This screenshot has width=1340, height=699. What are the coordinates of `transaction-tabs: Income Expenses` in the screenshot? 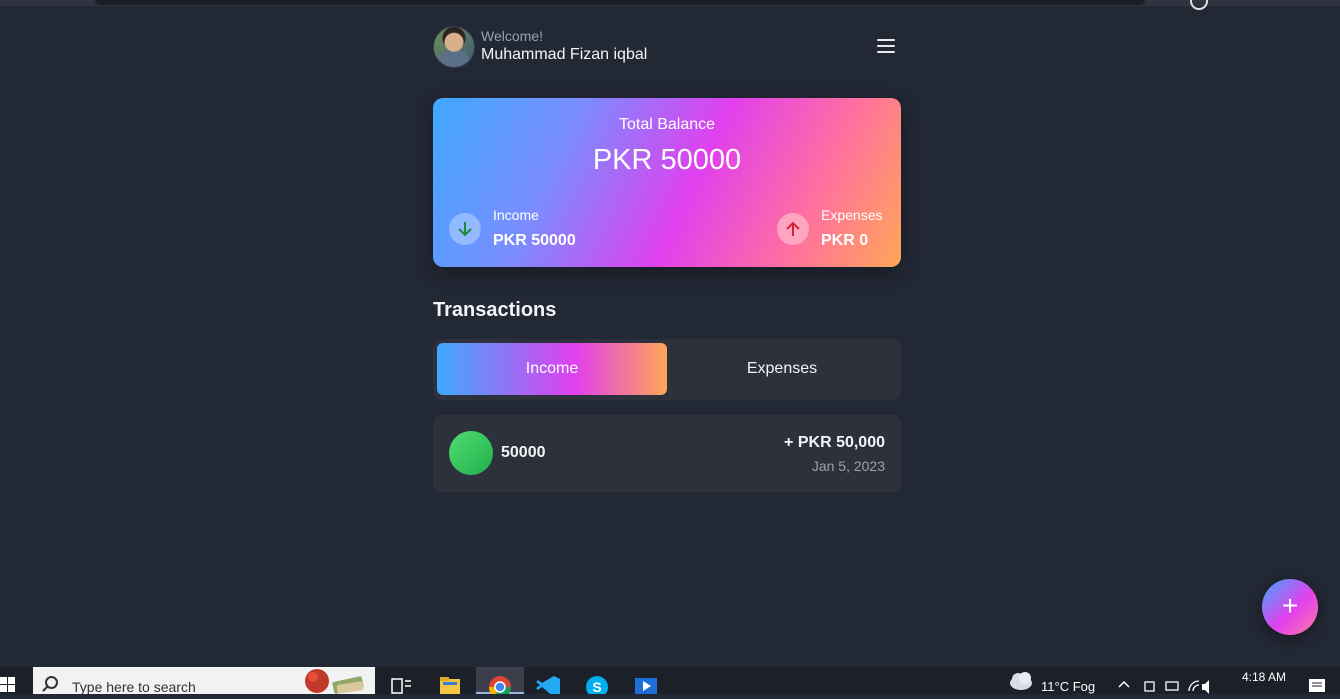 It's located at (667, 369).